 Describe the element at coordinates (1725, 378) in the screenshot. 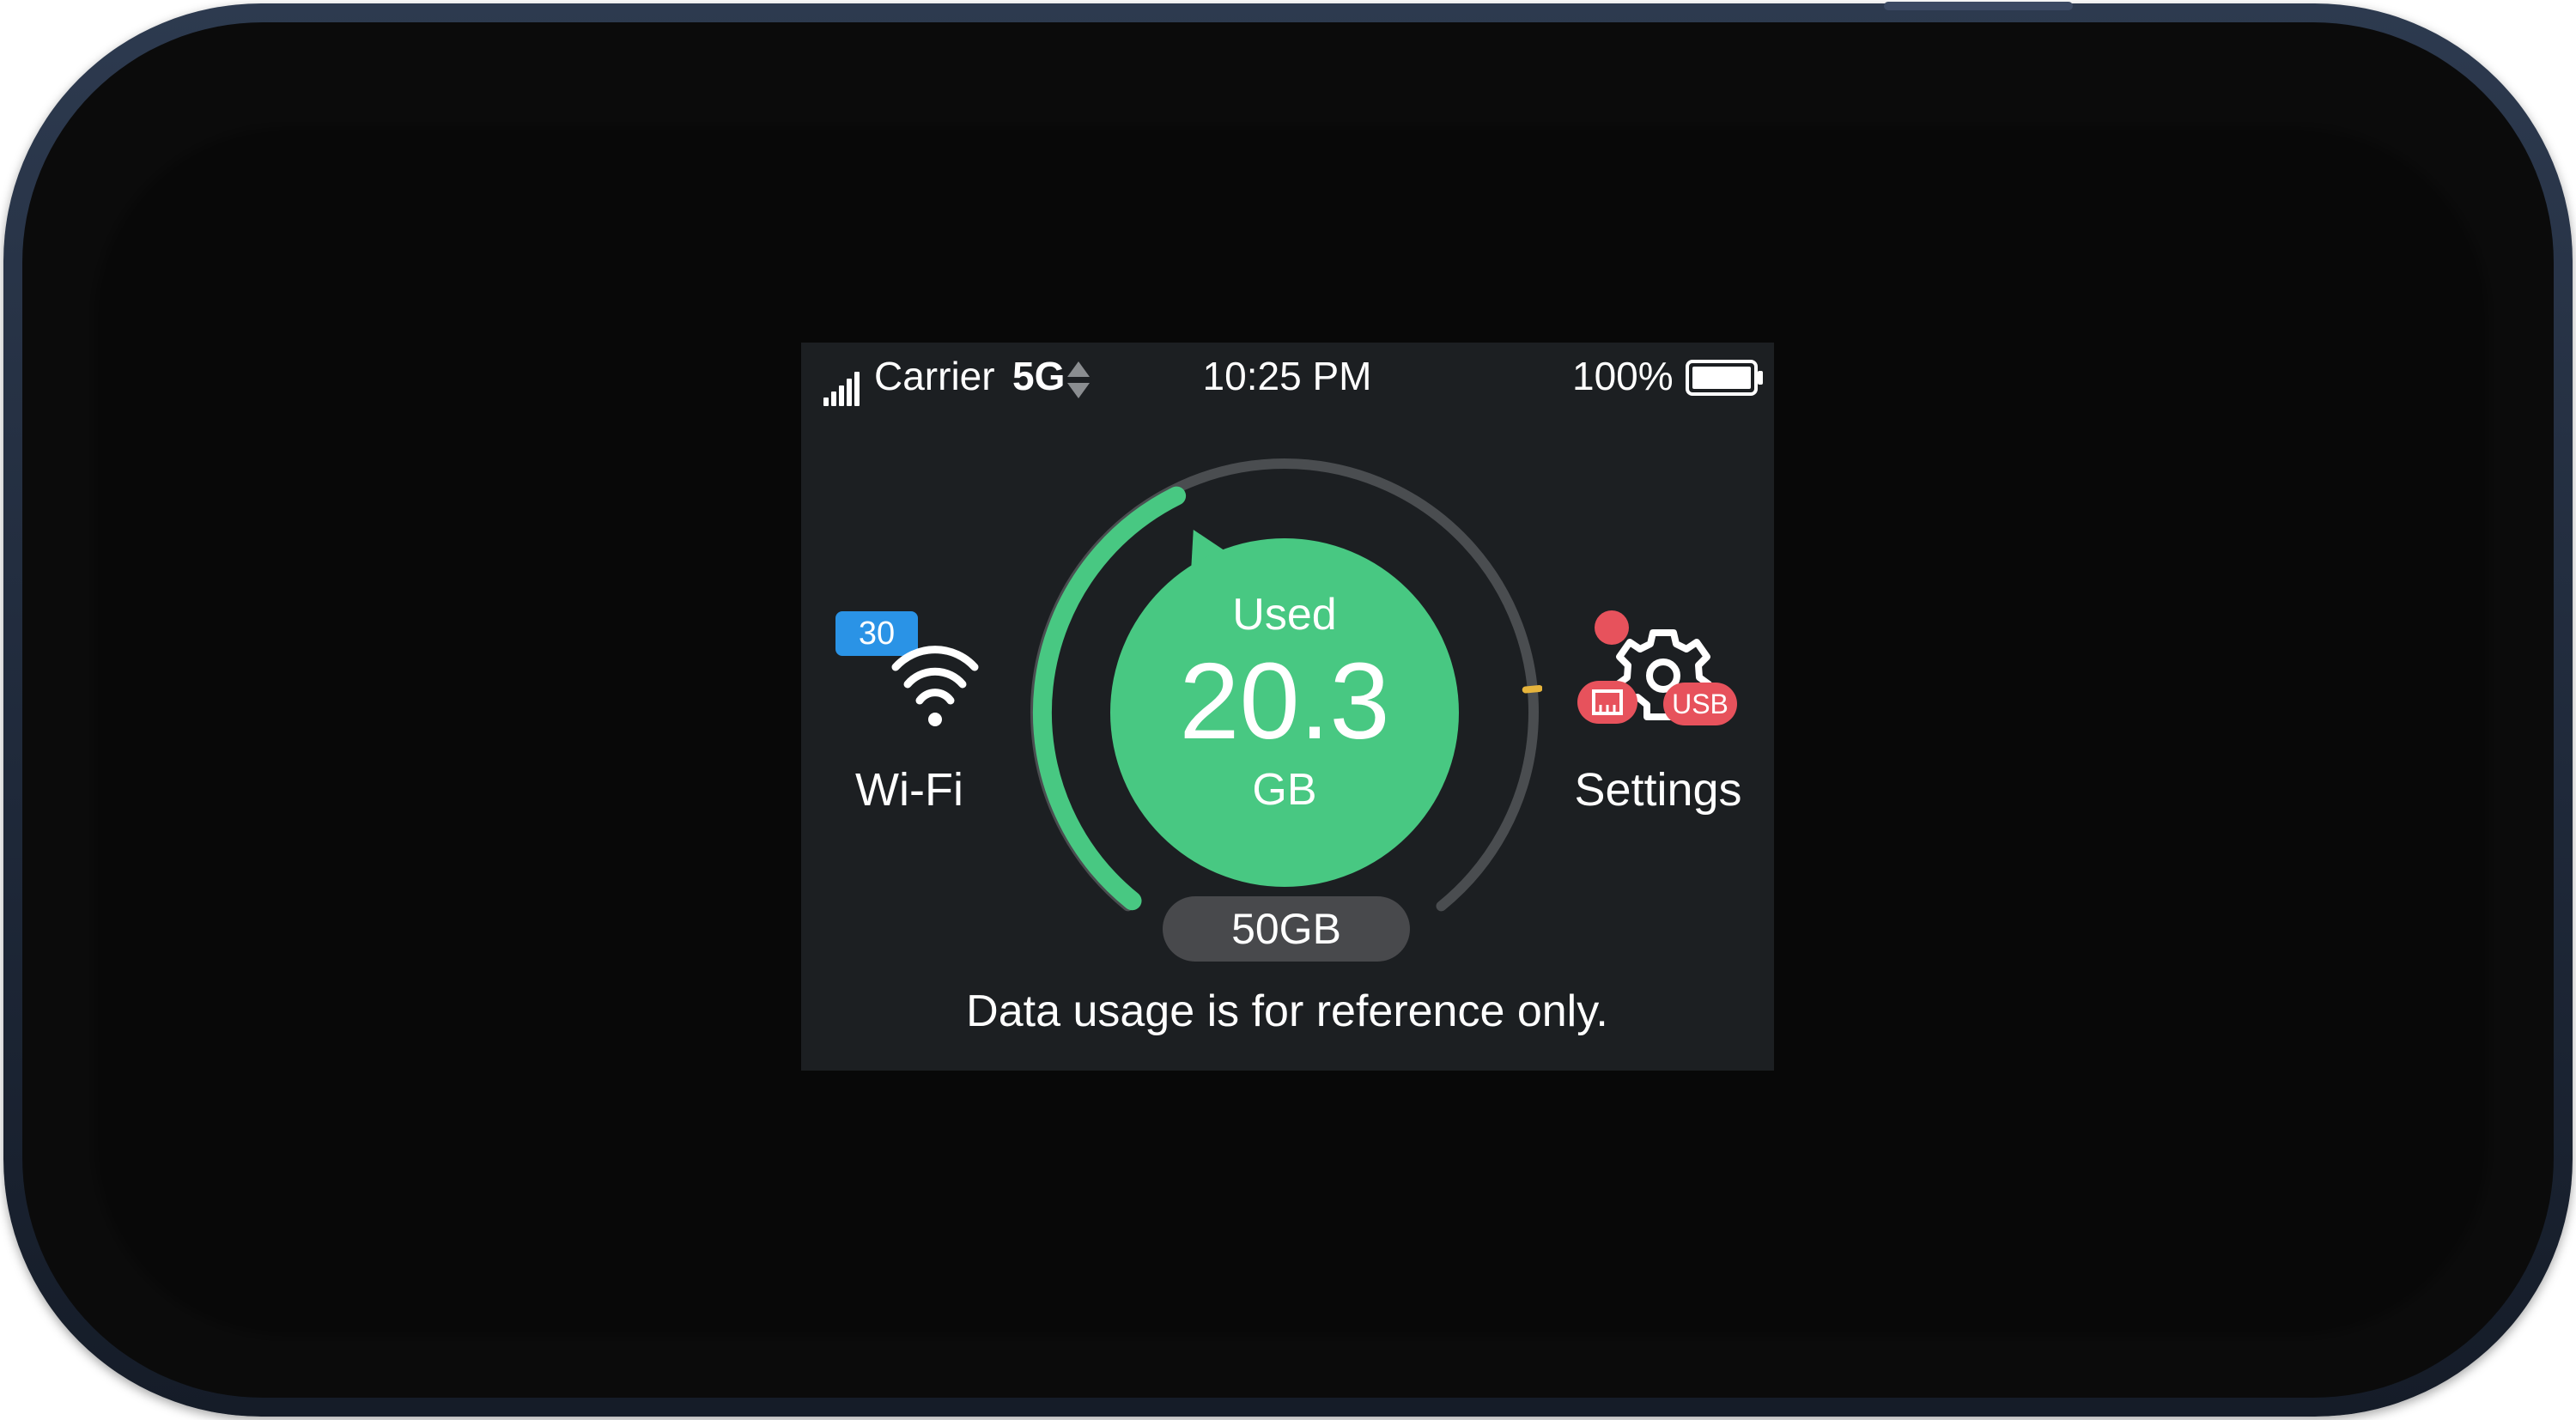

I see `battery-icon` at that location.